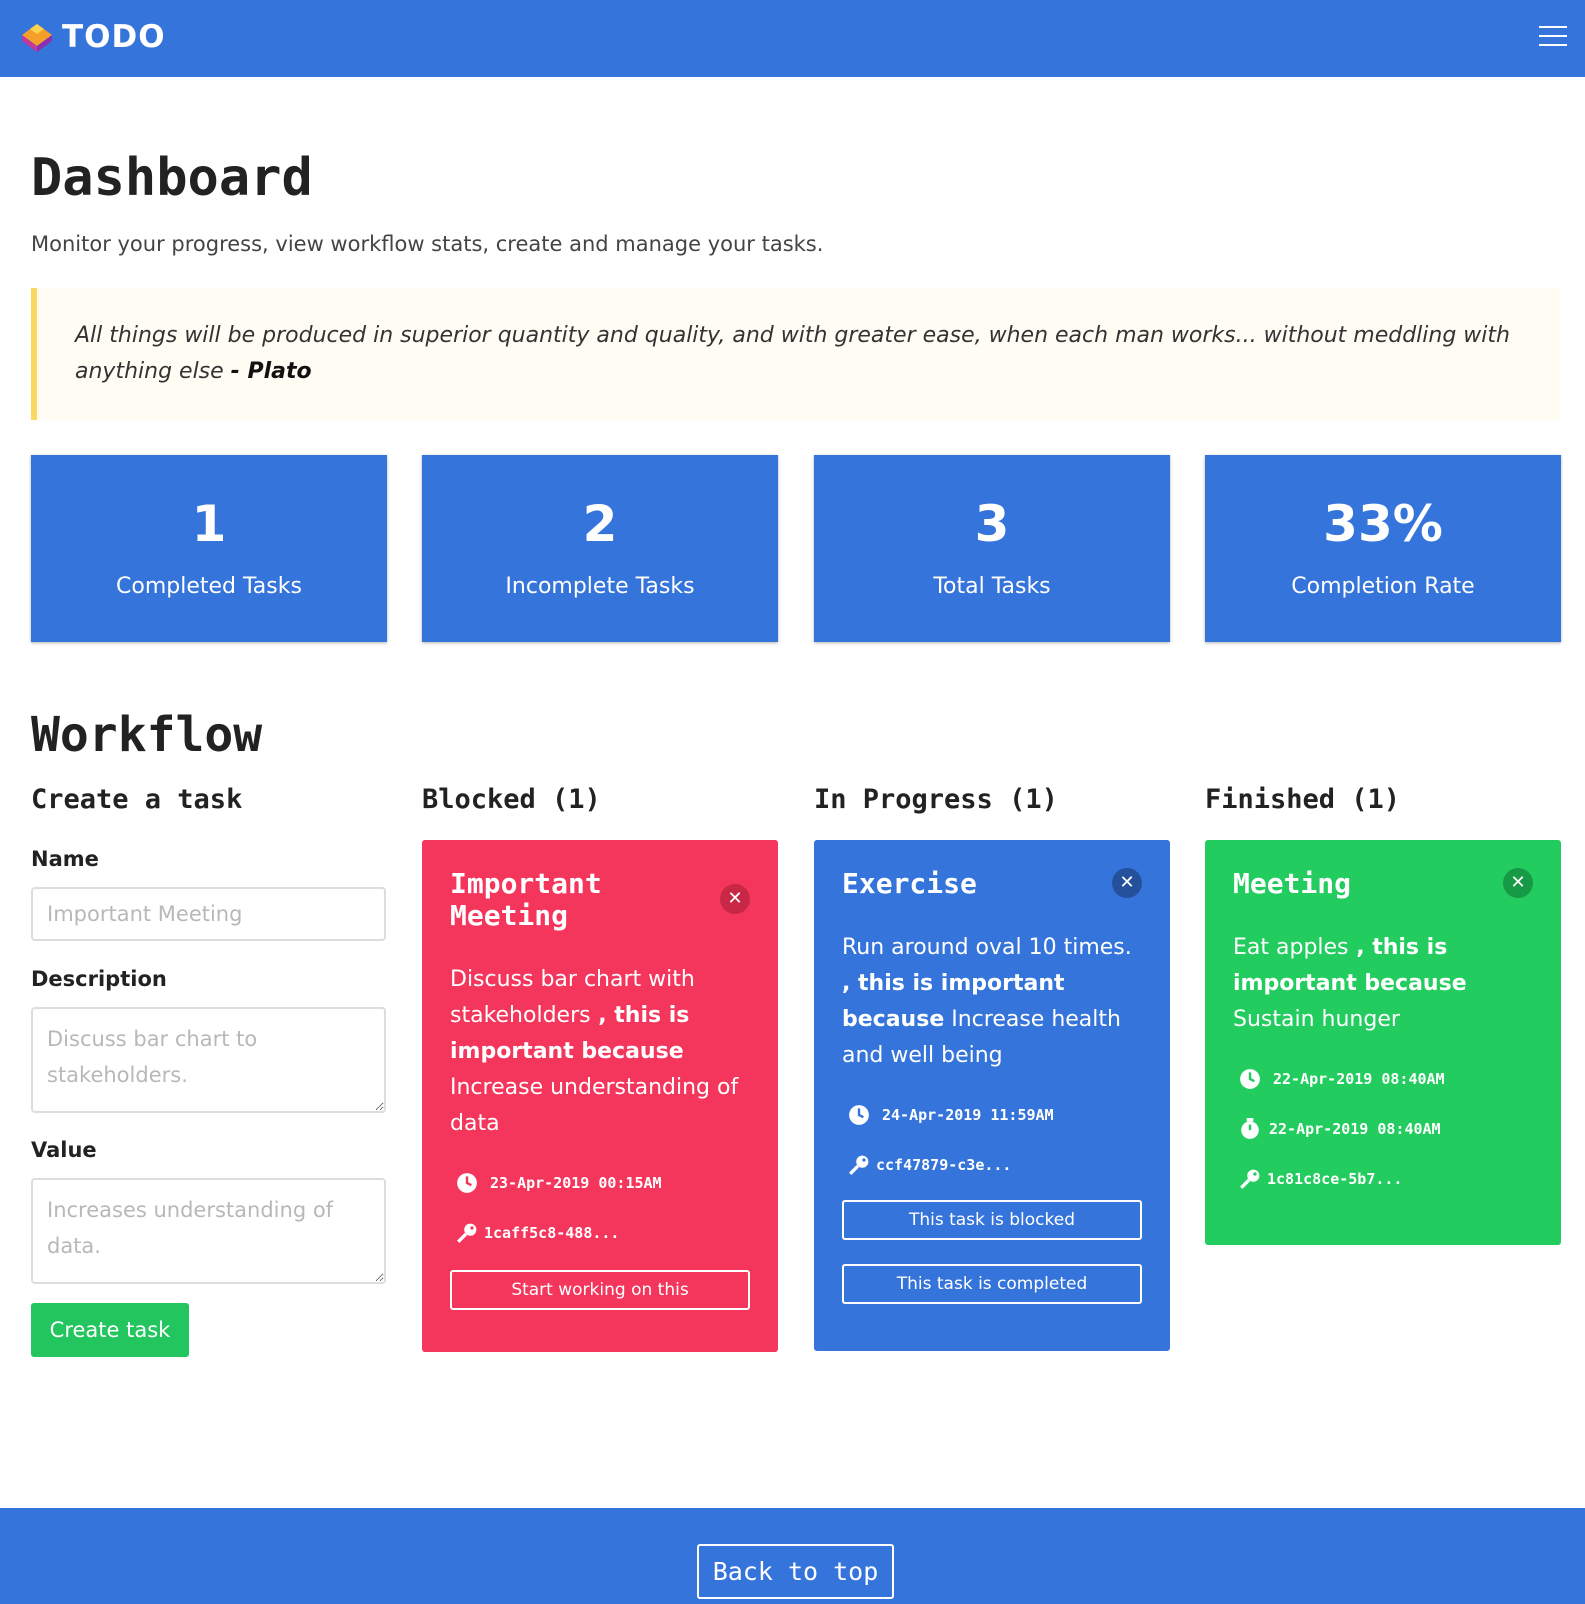  What do you see at coordinates (114, 37) in the screenshot?
I see `brand-title: TODO` at bounding box center [114, 37].